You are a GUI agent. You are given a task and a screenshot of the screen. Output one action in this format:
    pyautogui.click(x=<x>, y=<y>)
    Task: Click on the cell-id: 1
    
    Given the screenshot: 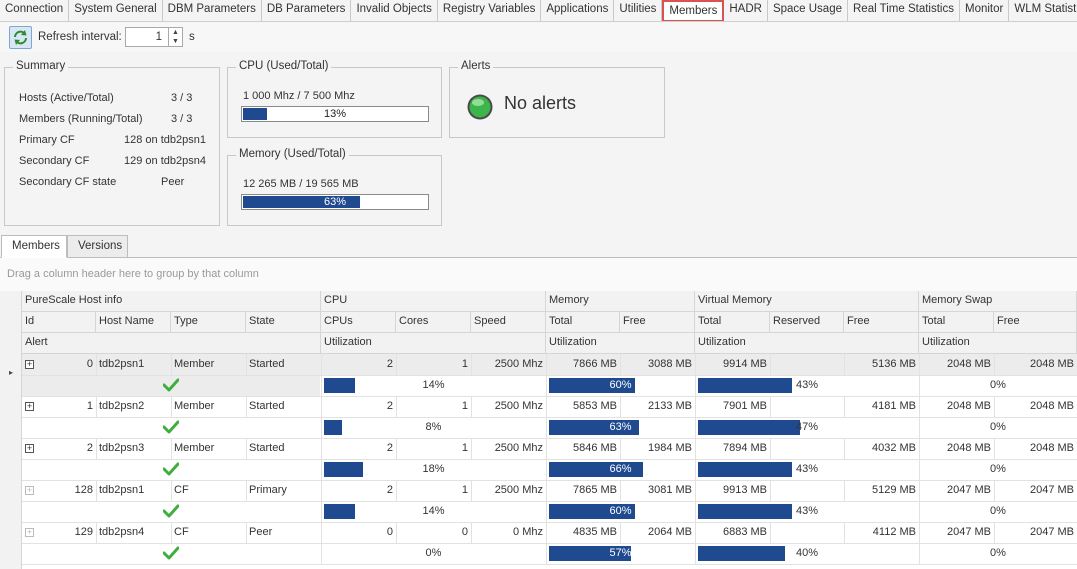 What is the action you would take?
    pyautogui.click(x=66, y=408)
    